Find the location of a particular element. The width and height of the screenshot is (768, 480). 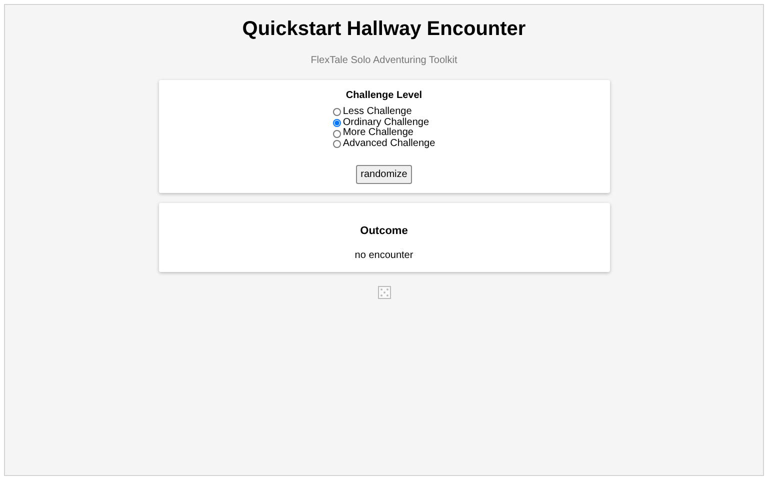

section-heading: Challenge Level is located at coordinates (384, 96).